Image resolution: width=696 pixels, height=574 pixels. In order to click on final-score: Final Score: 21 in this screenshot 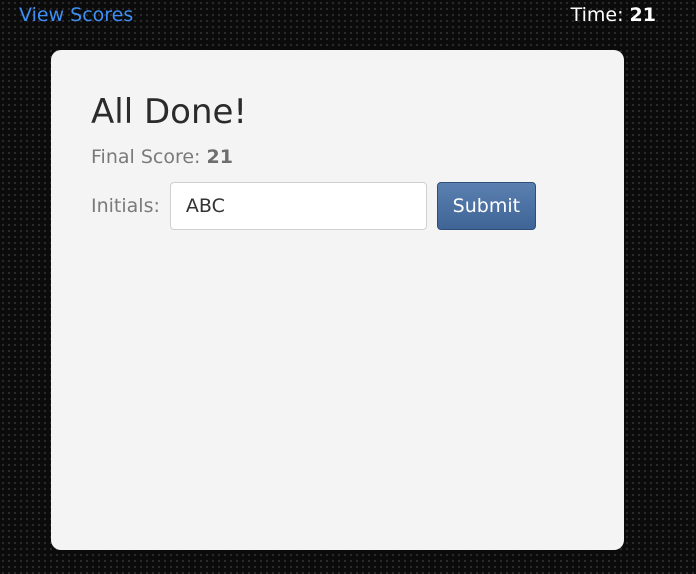, I will do `click(162, 157)`.